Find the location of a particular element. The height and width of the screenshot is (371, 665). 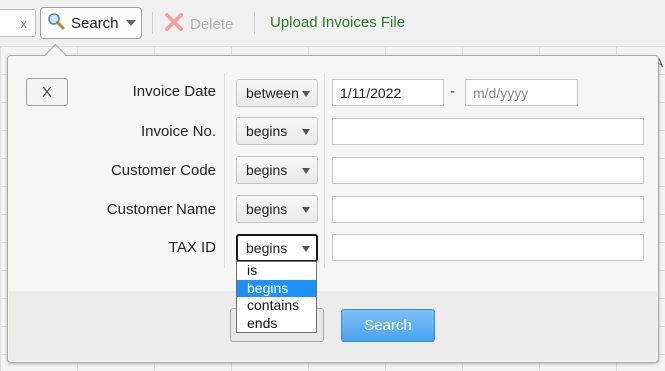

invoice-date-to-placeholder: m/d/yyyy is located at coordinates (501, 92).